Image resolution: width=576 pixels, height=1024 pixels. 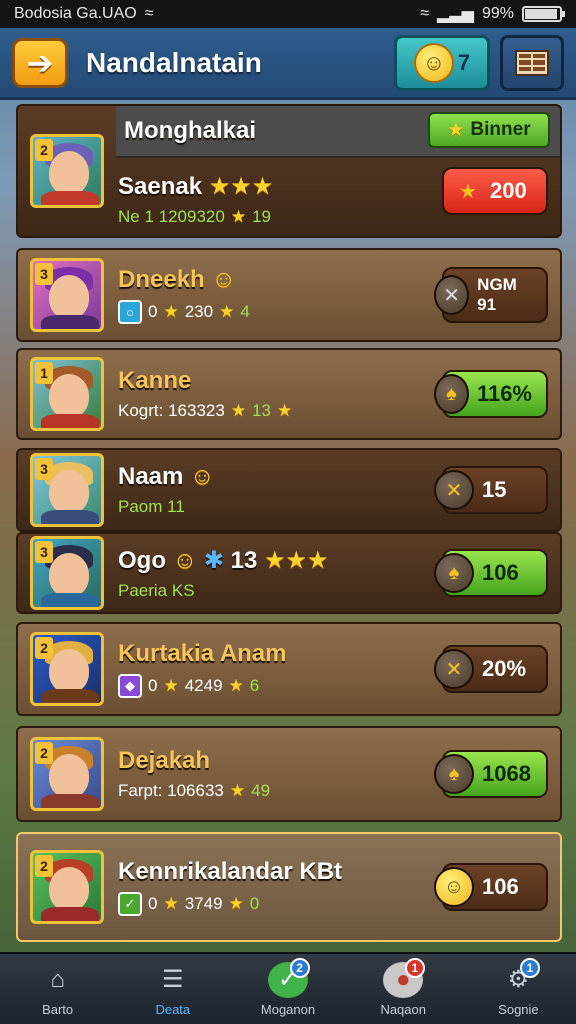 What do you see at coordinates (161, 279) in the screenshot?
I see `player-name: Dneekh` at bounding box center [161, 279].